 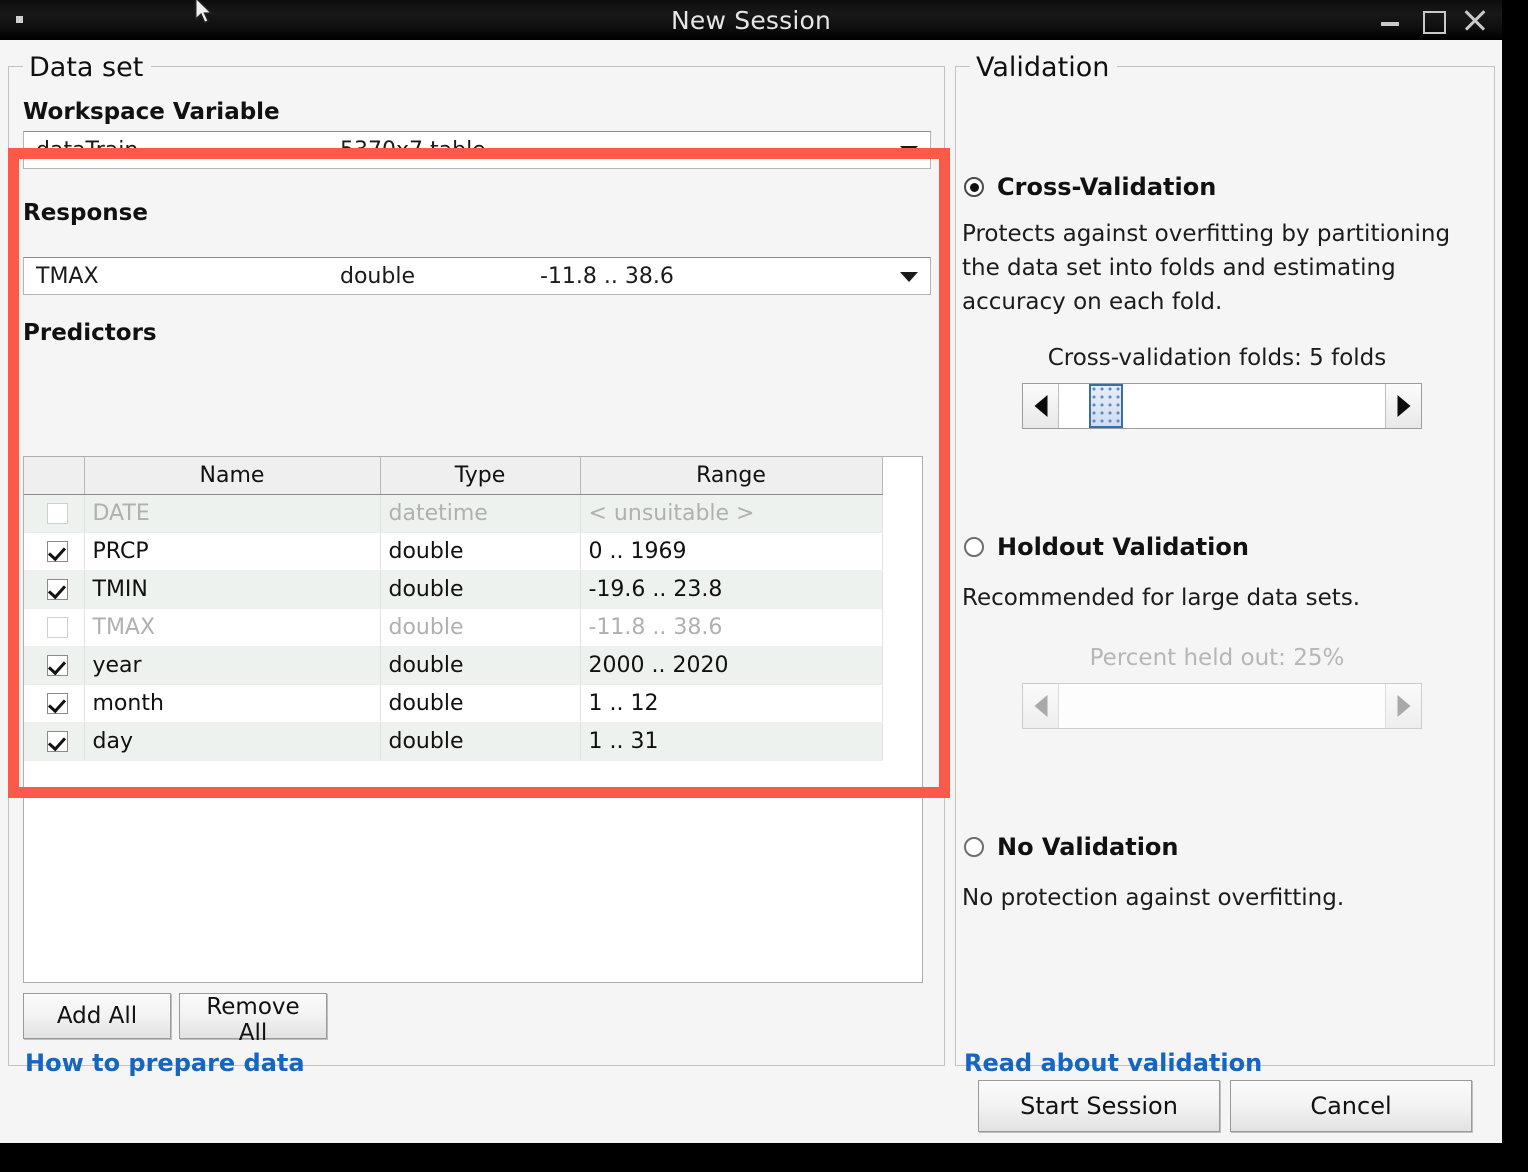 I want to click on response-type: double, so click(x=377, y=276).